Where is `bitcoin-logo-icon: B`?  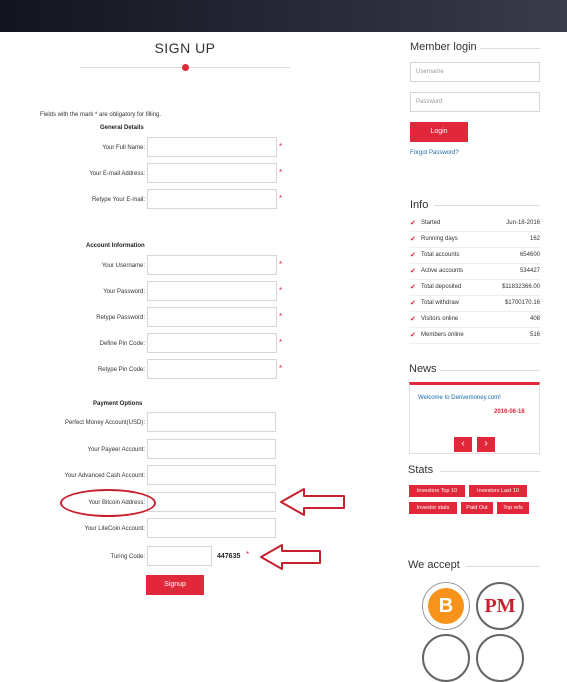
bitcoin-logo-icon: B is located at coordinates (446, 606).